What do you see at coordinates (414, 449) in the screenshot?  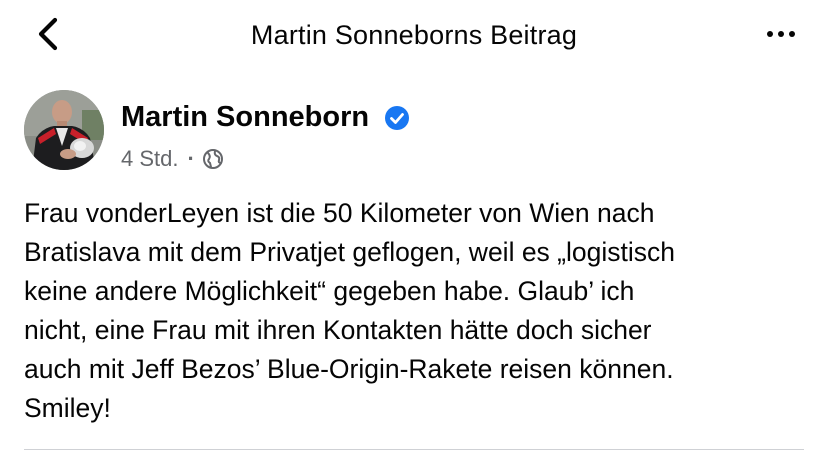 I see `divider` at bounding box center [414, 449].